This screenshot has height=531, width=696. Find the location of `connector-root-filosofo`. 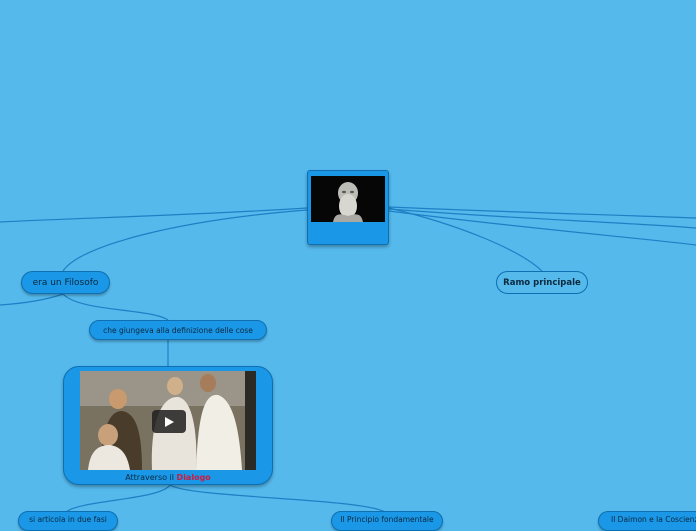

connector-root-filosofo is located at coordinates (185, 240).